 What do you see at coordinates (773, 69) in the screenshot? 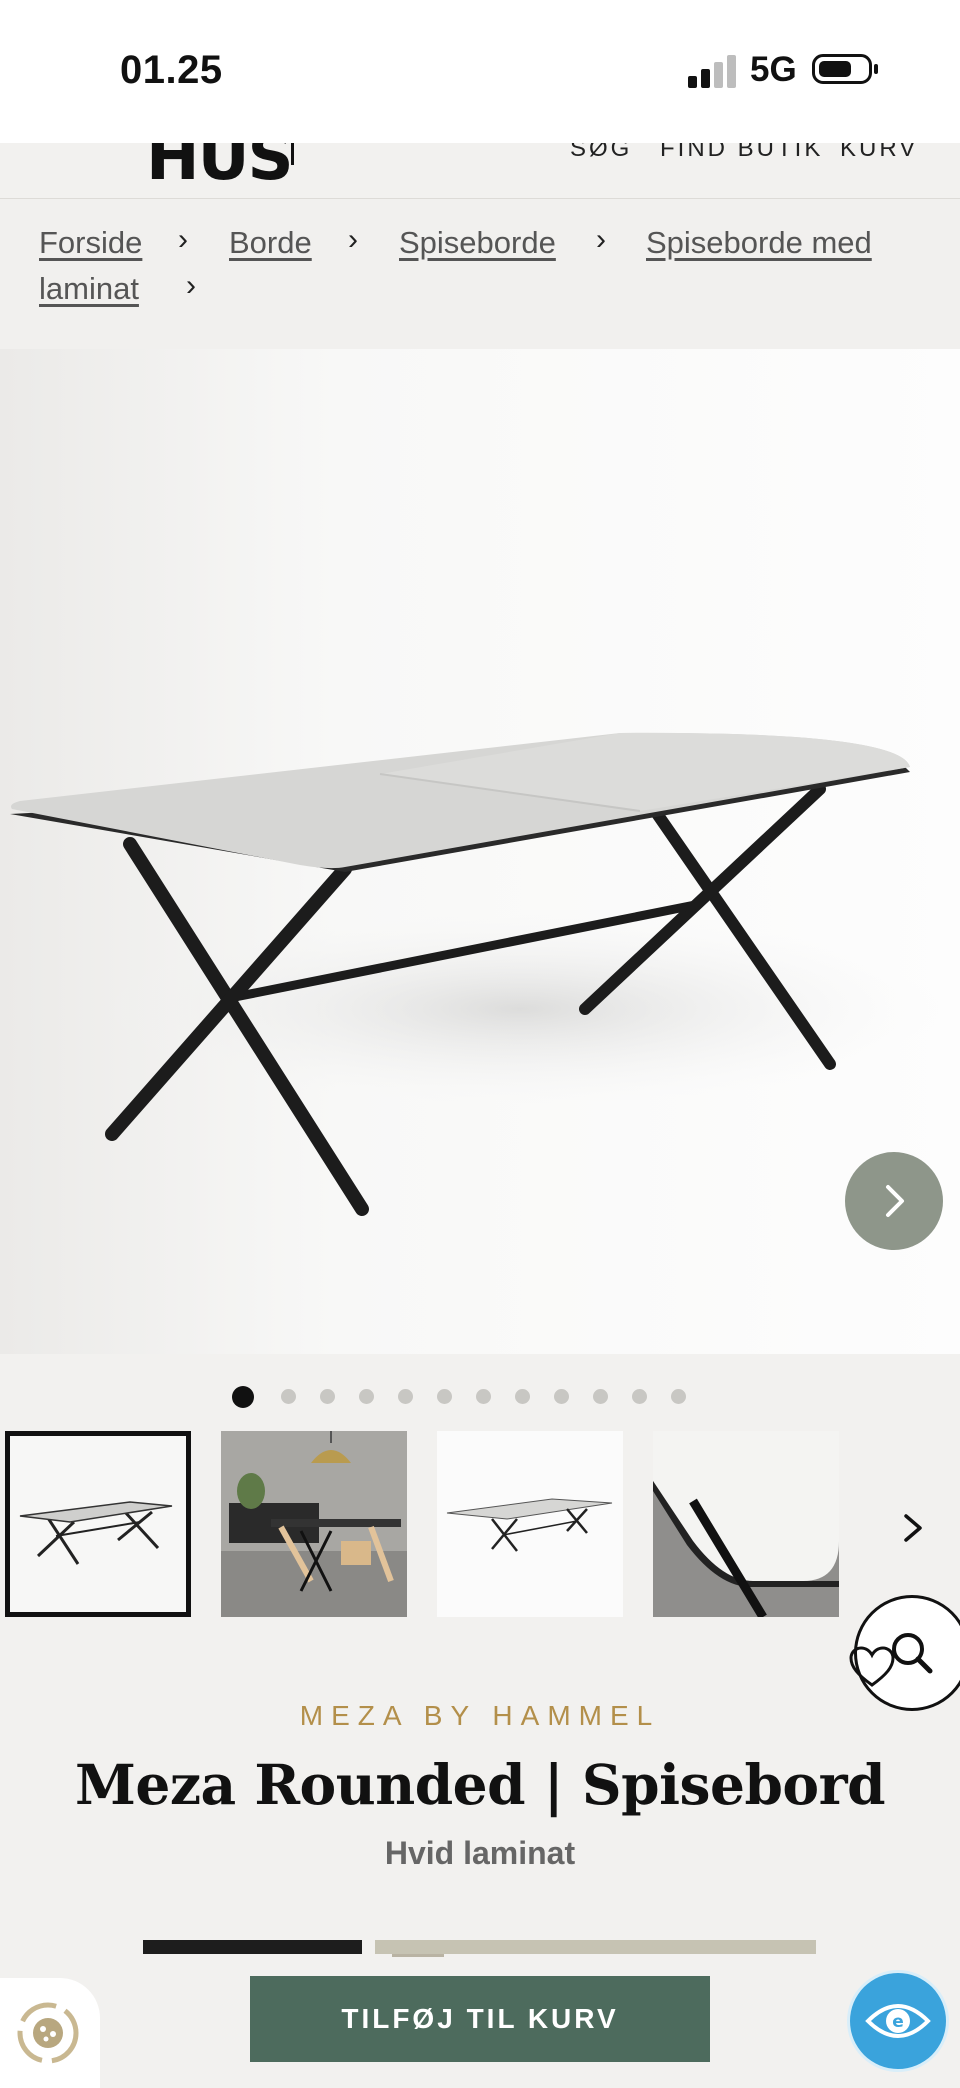
I see `network-label: 5G` at bounding box center [773, 69].